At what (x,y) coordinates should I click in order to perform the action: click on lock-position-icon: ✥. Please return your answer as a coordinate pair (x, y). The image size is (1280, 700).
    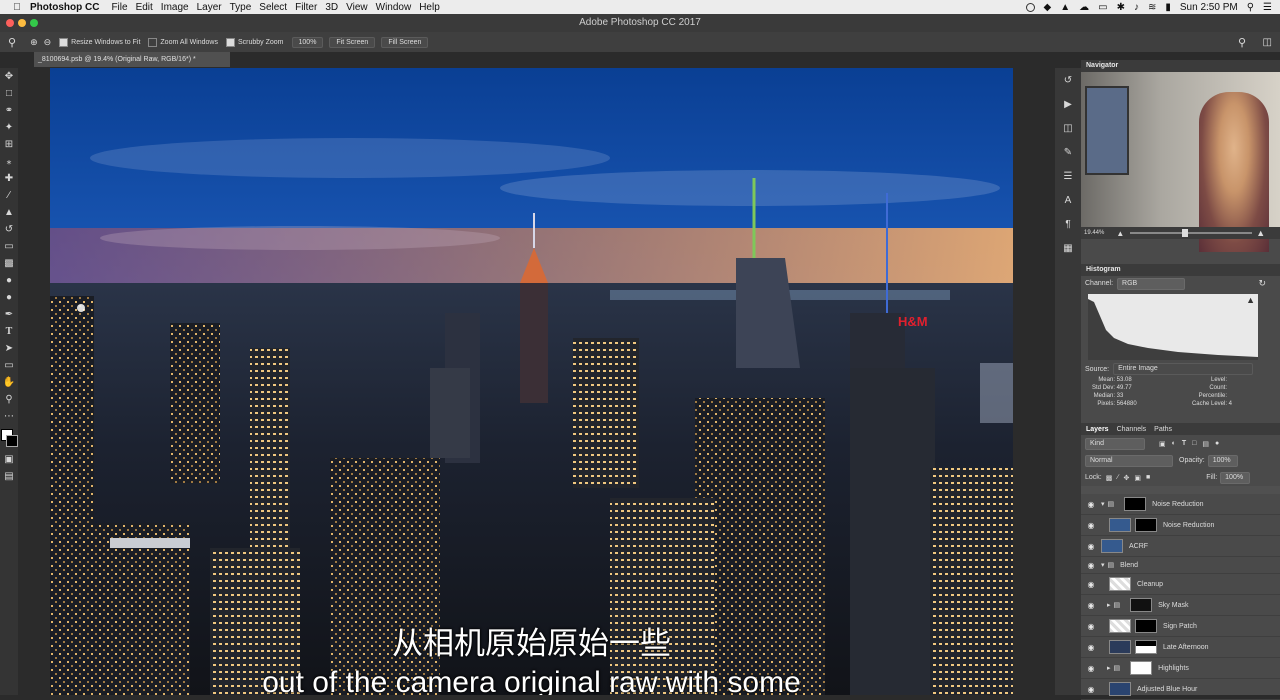
    Looking at the image, I should click on (1127, 478).